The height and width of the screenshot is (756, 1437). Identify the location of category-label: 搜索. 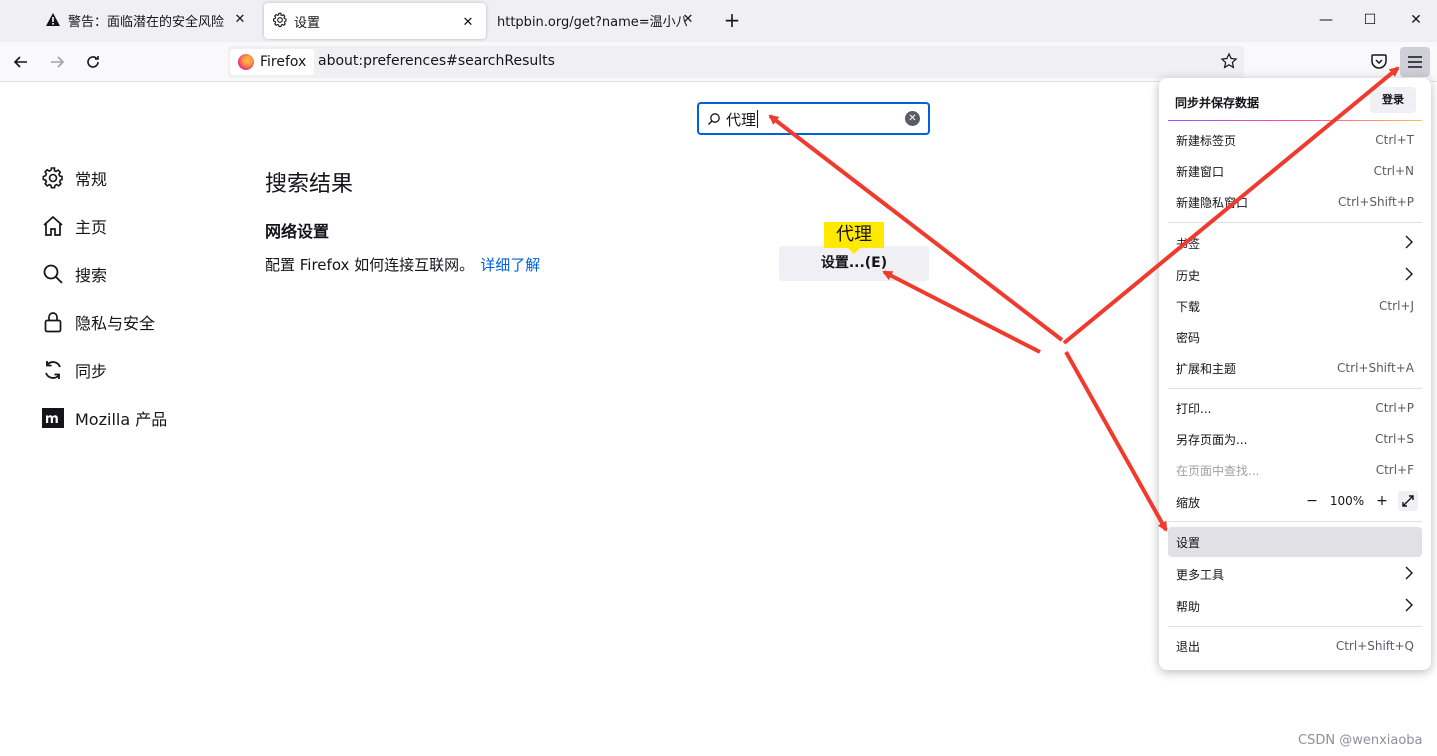
(91, 275).